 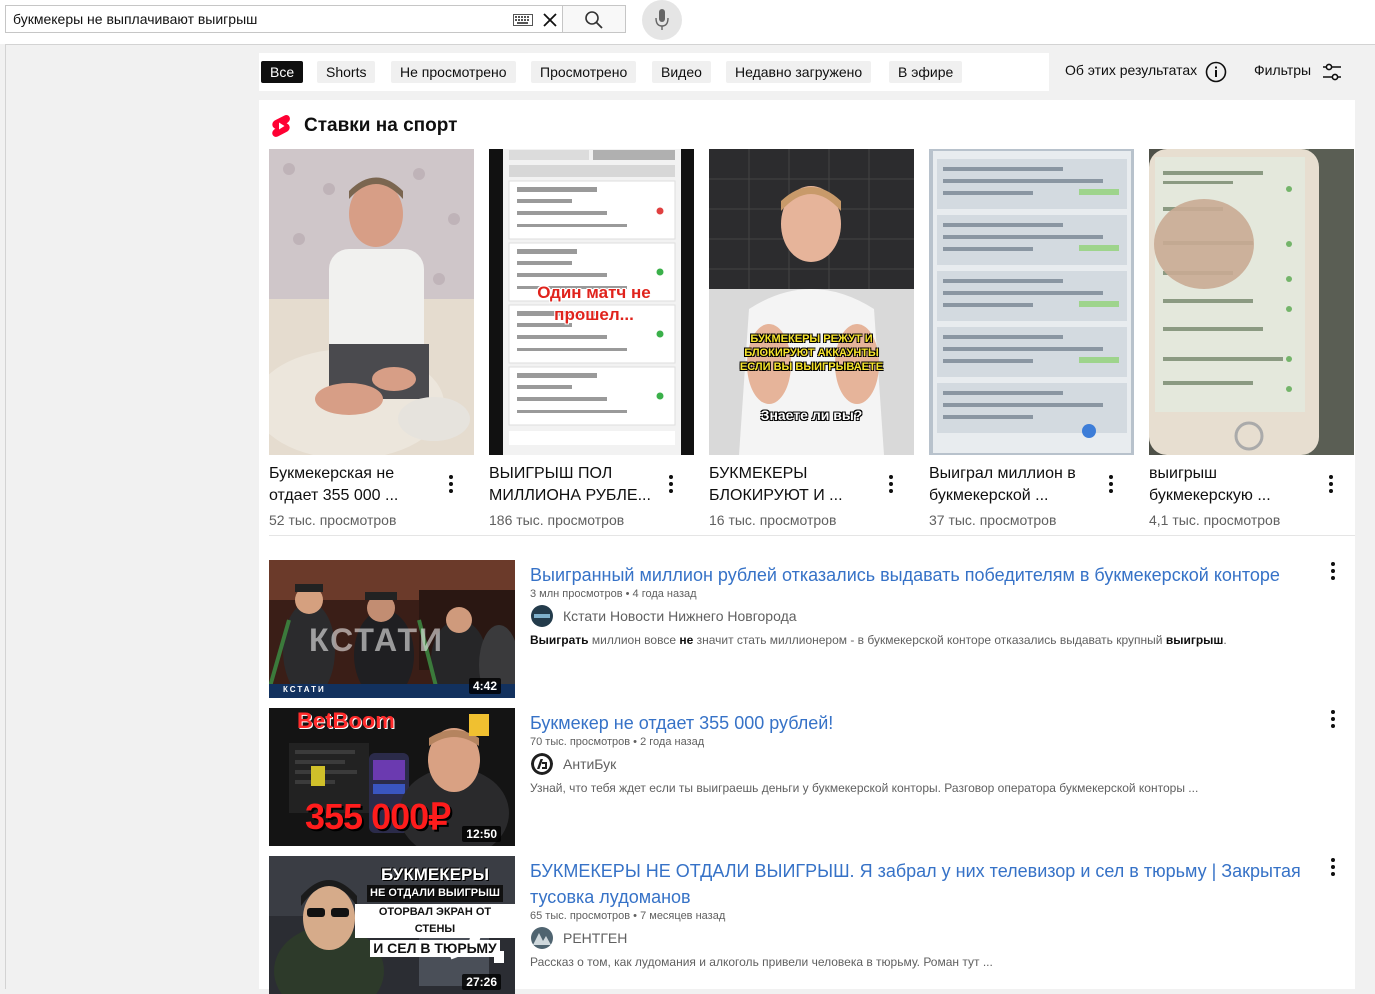 I want to click on chip-recently-uploaded: Недавно загружено, so click(x=799, y=72).